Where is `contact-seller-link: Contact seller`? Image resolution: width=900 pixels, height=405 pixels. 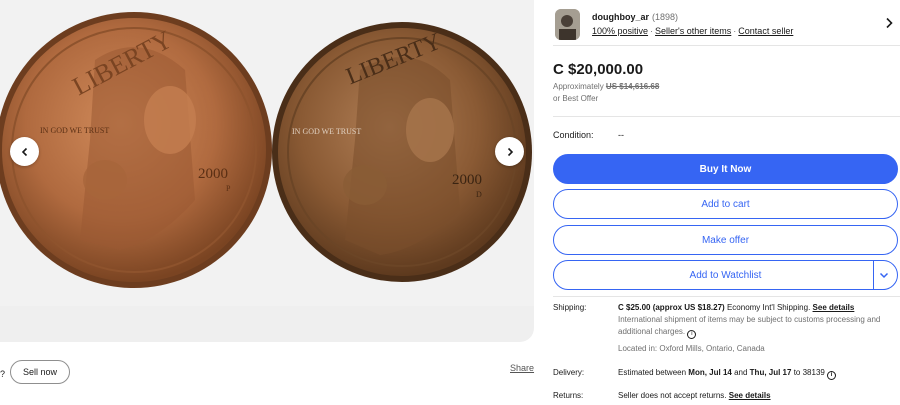
contact-seller-link: Contact seller is located at coordinates (765, 31).